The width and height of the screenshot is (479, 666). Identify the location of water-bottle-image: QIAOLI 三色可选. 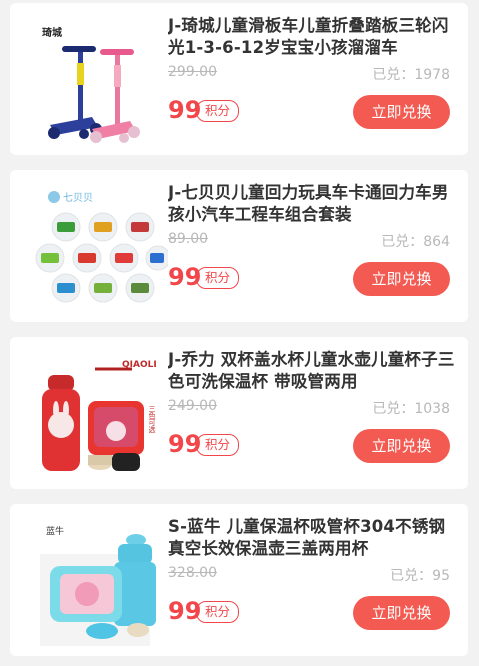
(99, 415).